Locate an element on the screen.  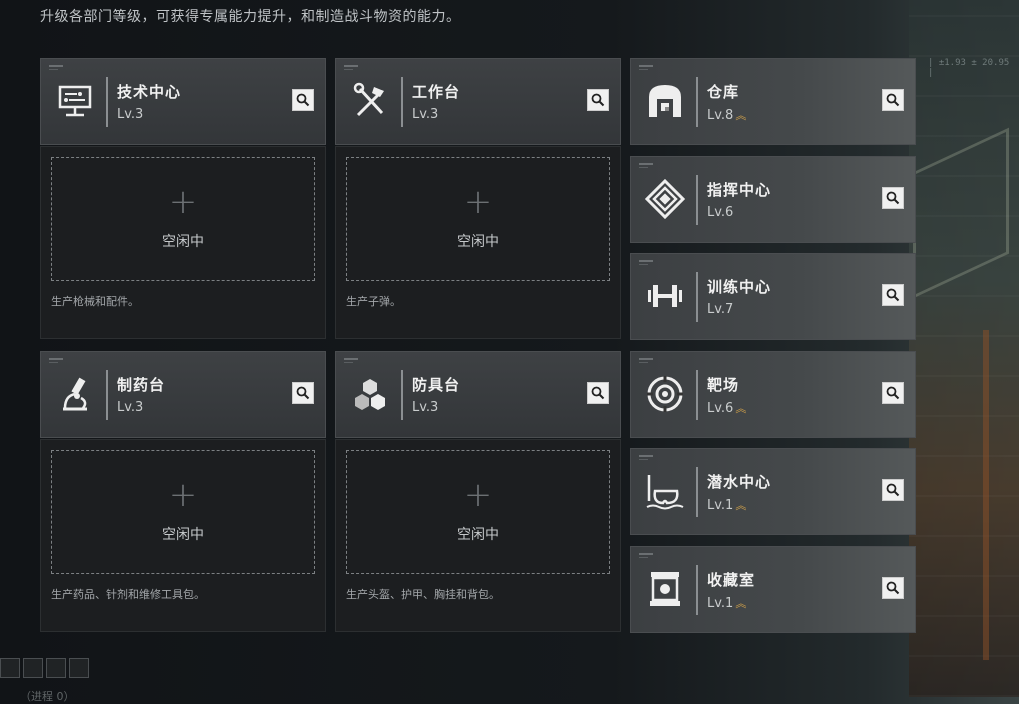
facility-name: 收藏室 is located at coordinates (731, 580).